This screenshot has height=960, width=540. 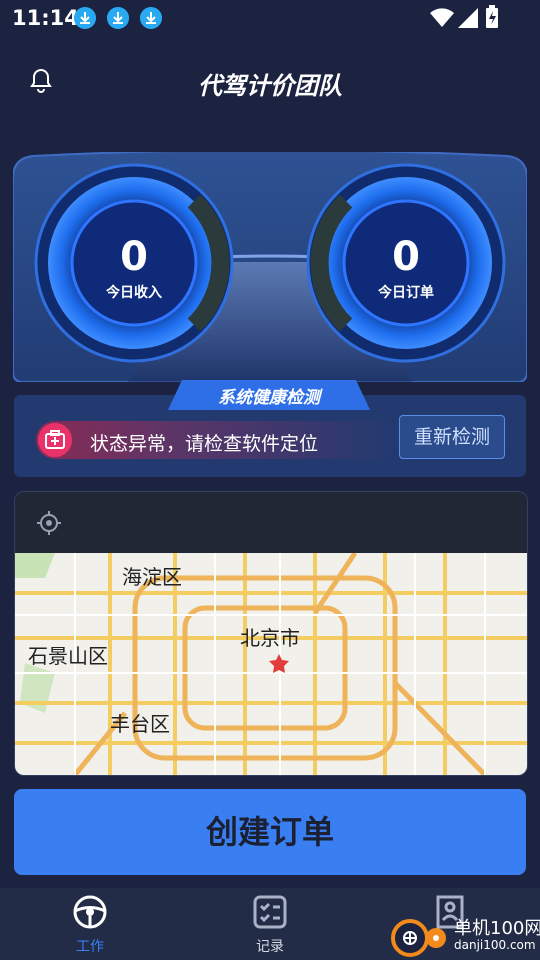 I want to click on recheck-button: 重新检测, so click(x=452, y=437).